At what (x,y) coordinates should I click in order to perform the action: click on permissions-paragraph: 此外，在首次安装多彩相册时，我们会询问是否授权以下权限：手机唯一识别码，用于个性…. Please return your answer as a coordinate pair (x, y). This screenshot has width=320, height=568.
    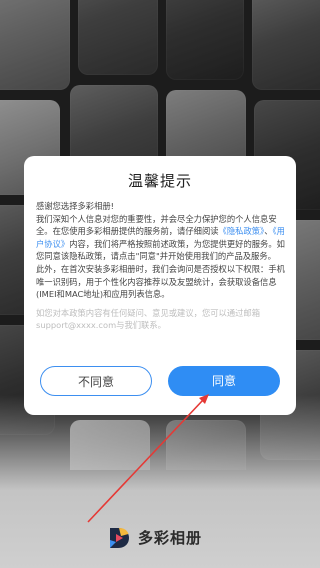
    Looking at the image, I should click on (160, 281).